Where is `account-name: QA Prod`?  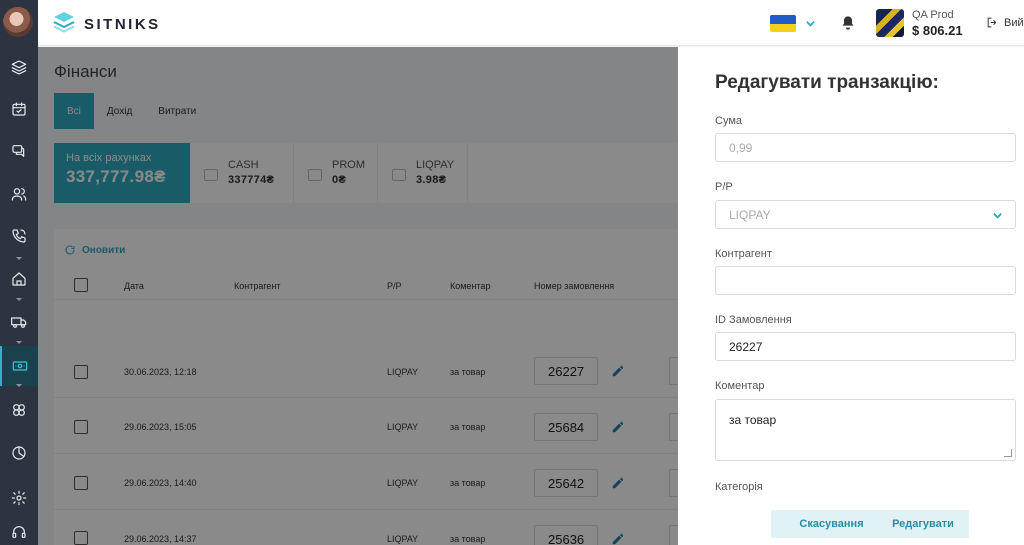
account-name: QA Prod is located at coordinates (933, 15).